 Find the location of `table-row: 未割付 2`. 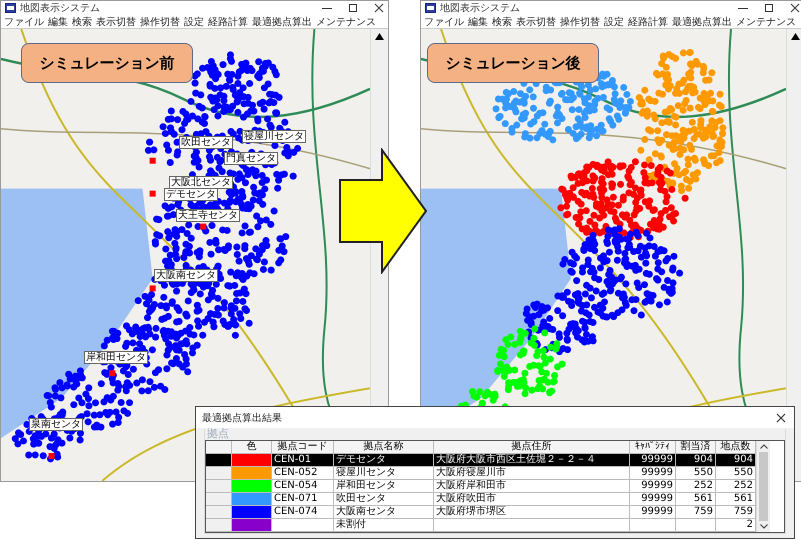

table-row: 未割付 2 is located at coordinates (481, 525).